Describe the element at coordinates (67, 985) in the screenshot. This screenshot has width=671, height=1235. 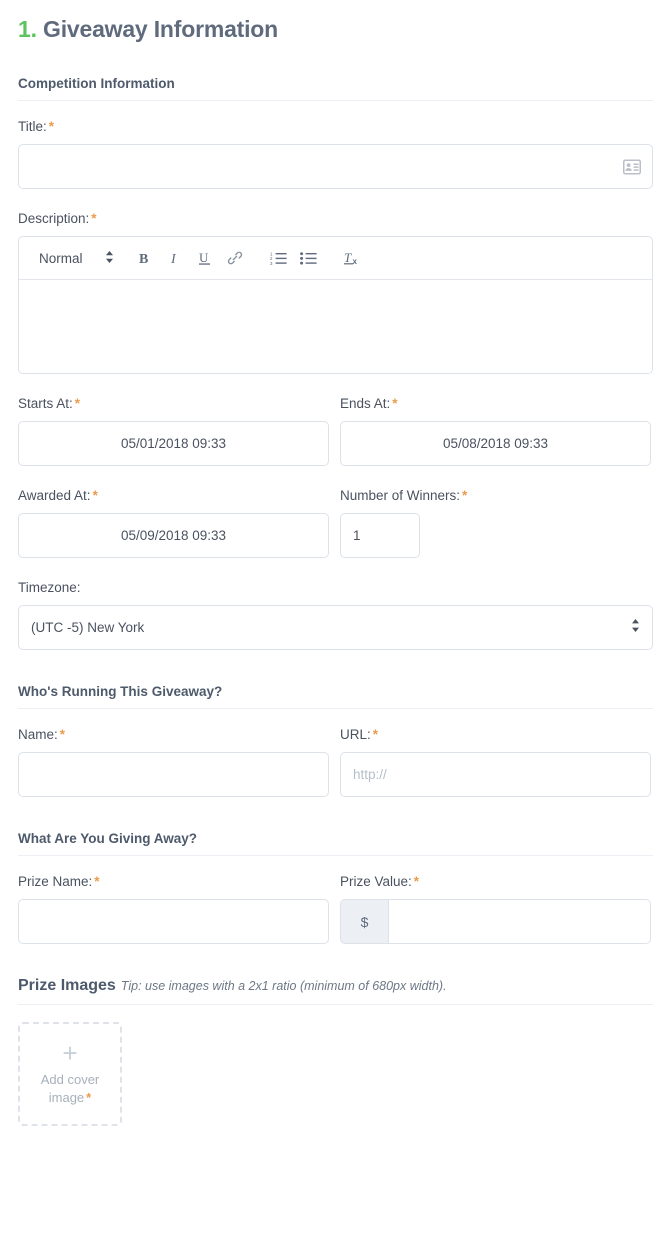
I see `section-title-prize-images-text: Prize Images` at that location.